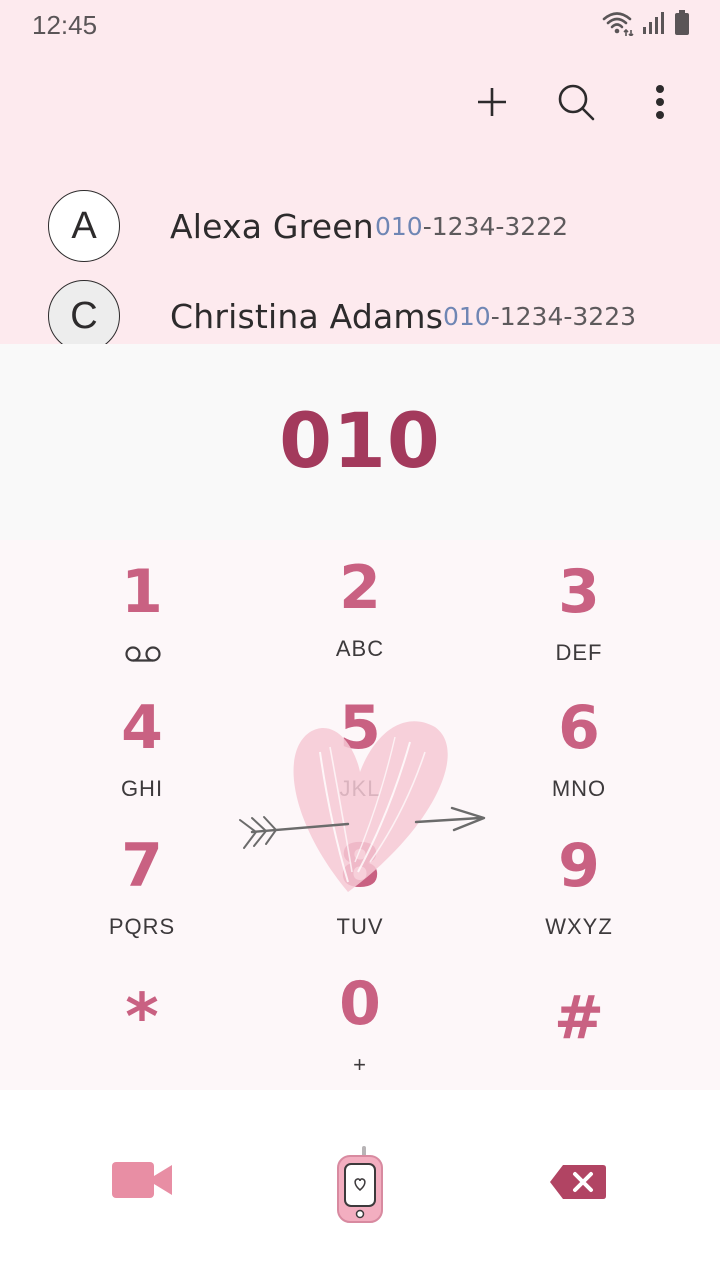 This screenshot has width=720, height=1280. Describe the element at coordinates (65, 25) in the screenshot. I see `status-time: 12:45` at that location.